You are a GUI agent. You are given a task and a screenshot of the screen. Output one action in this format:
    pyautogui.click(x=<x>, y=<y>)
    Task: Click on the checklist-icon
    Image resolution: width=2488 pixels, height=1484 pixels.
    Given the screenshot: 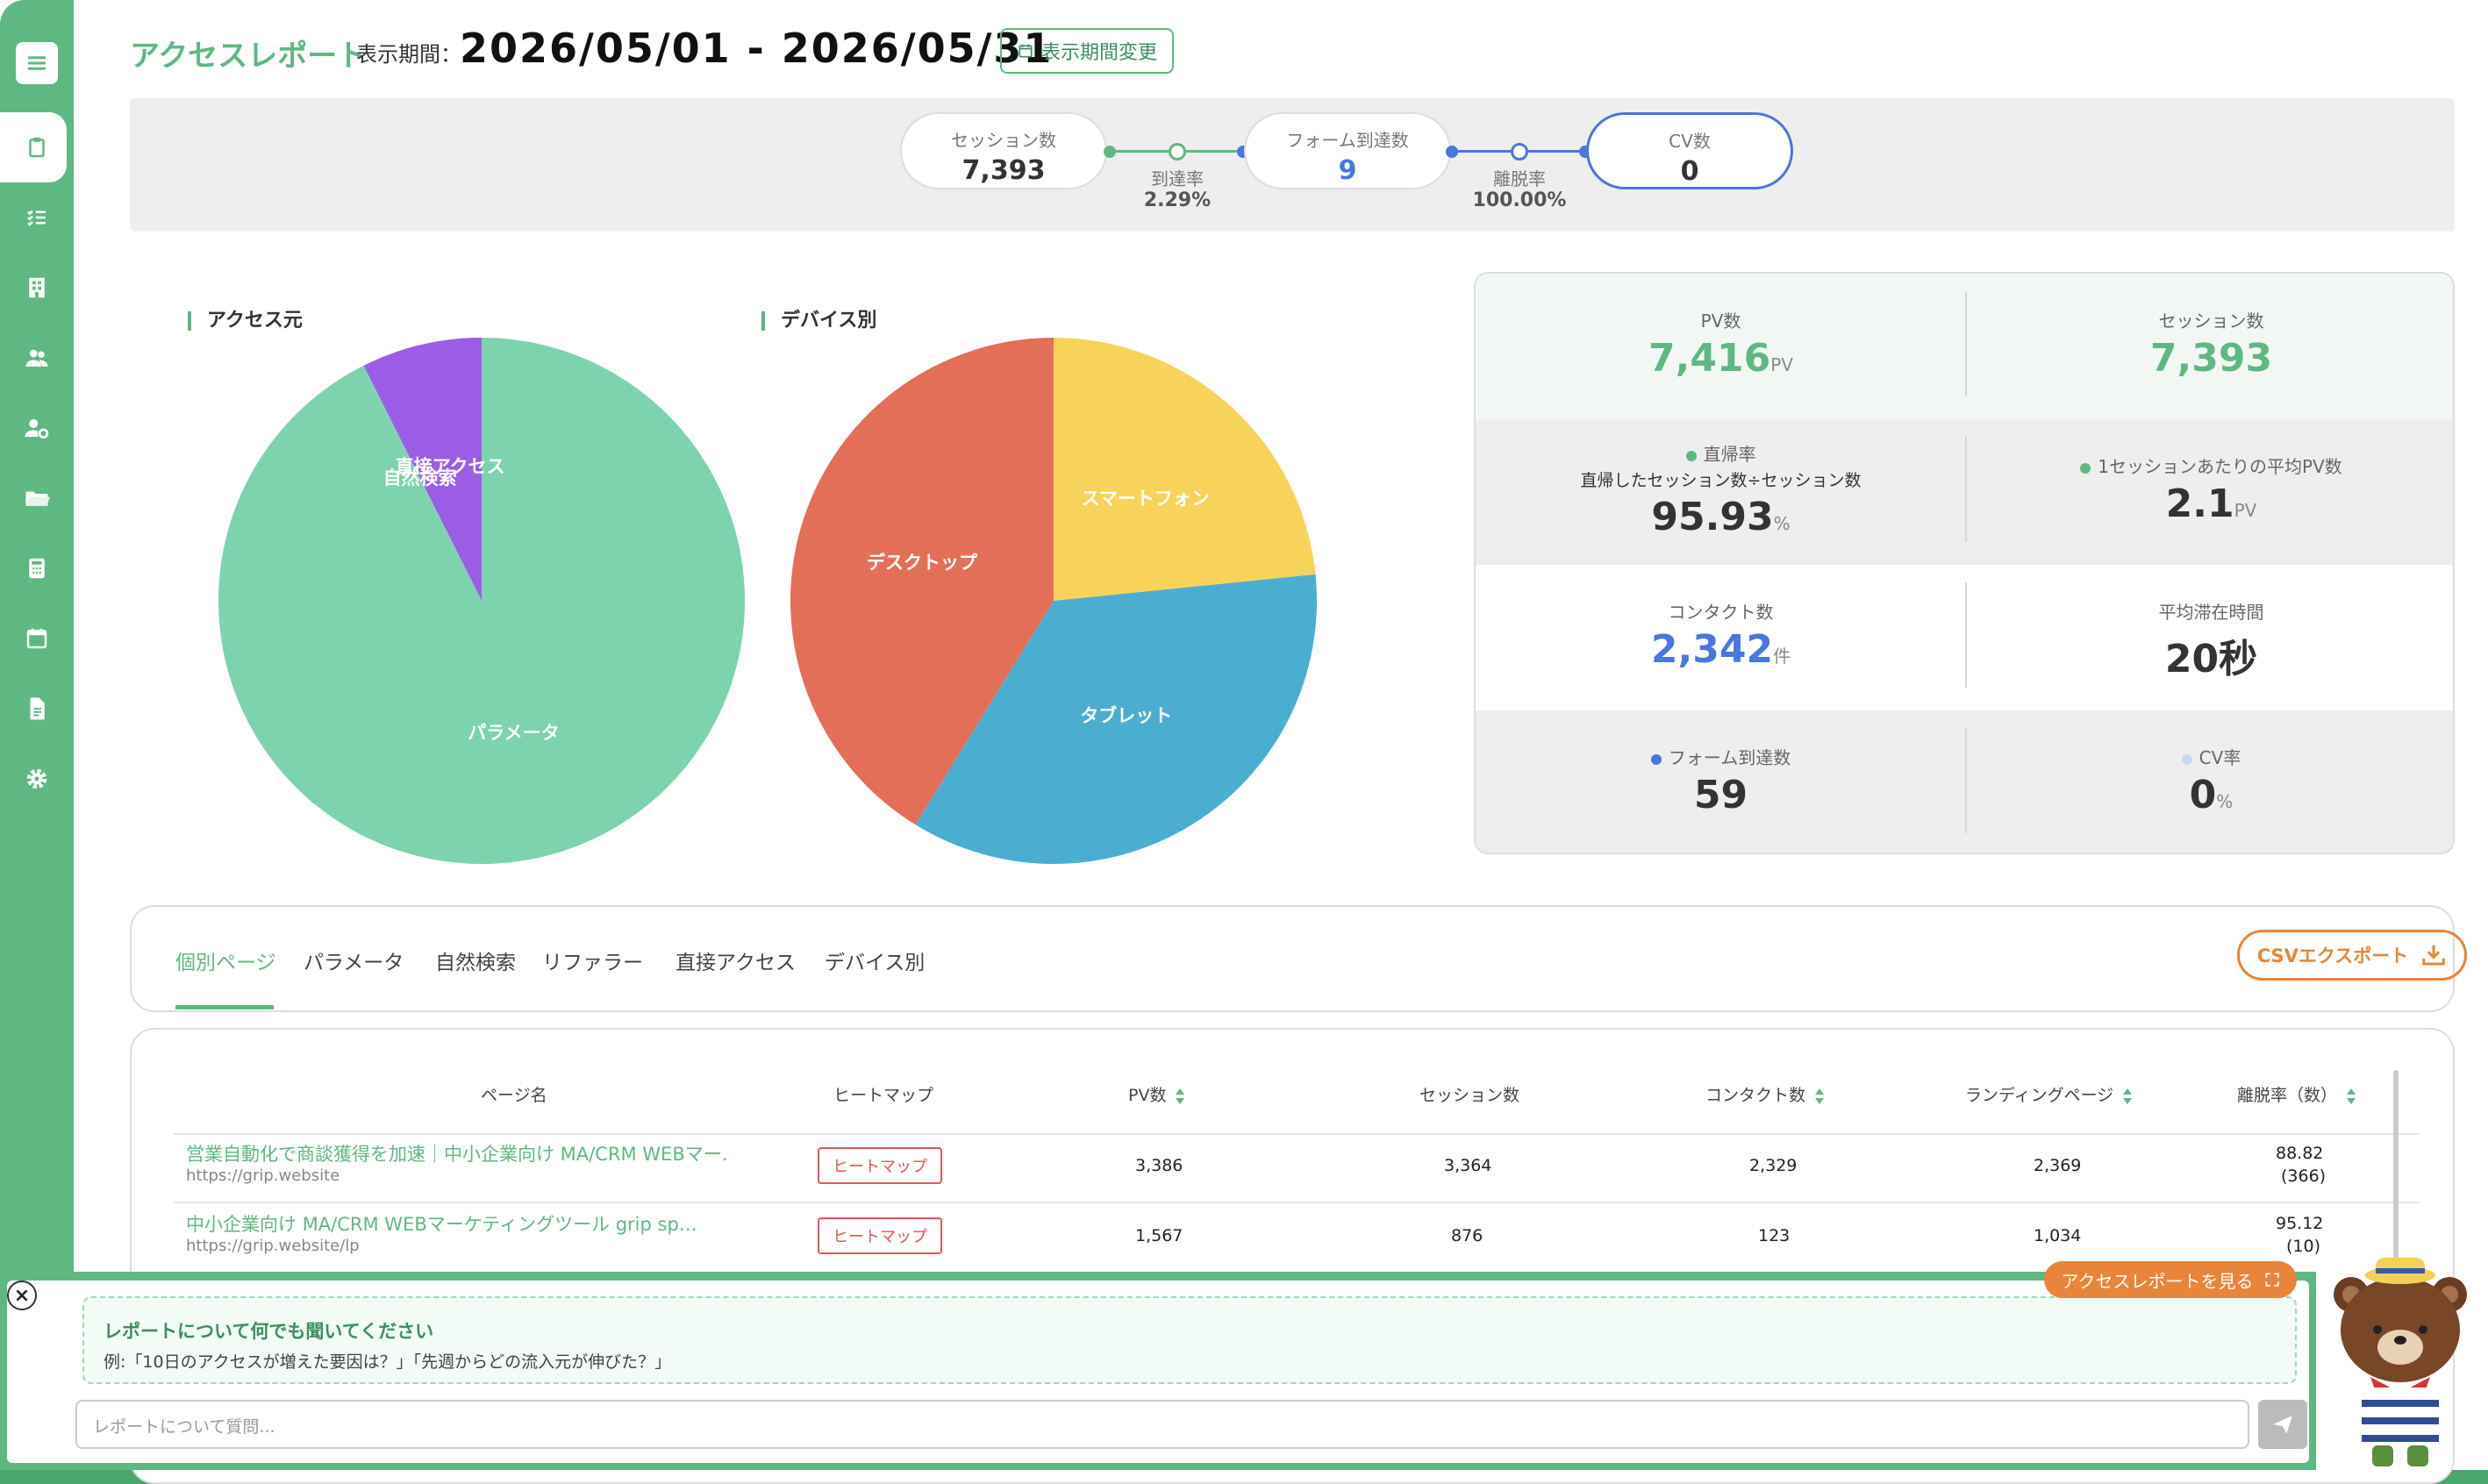 What is the action you would take?
    pyautogui.click(x=37, y=218)
    